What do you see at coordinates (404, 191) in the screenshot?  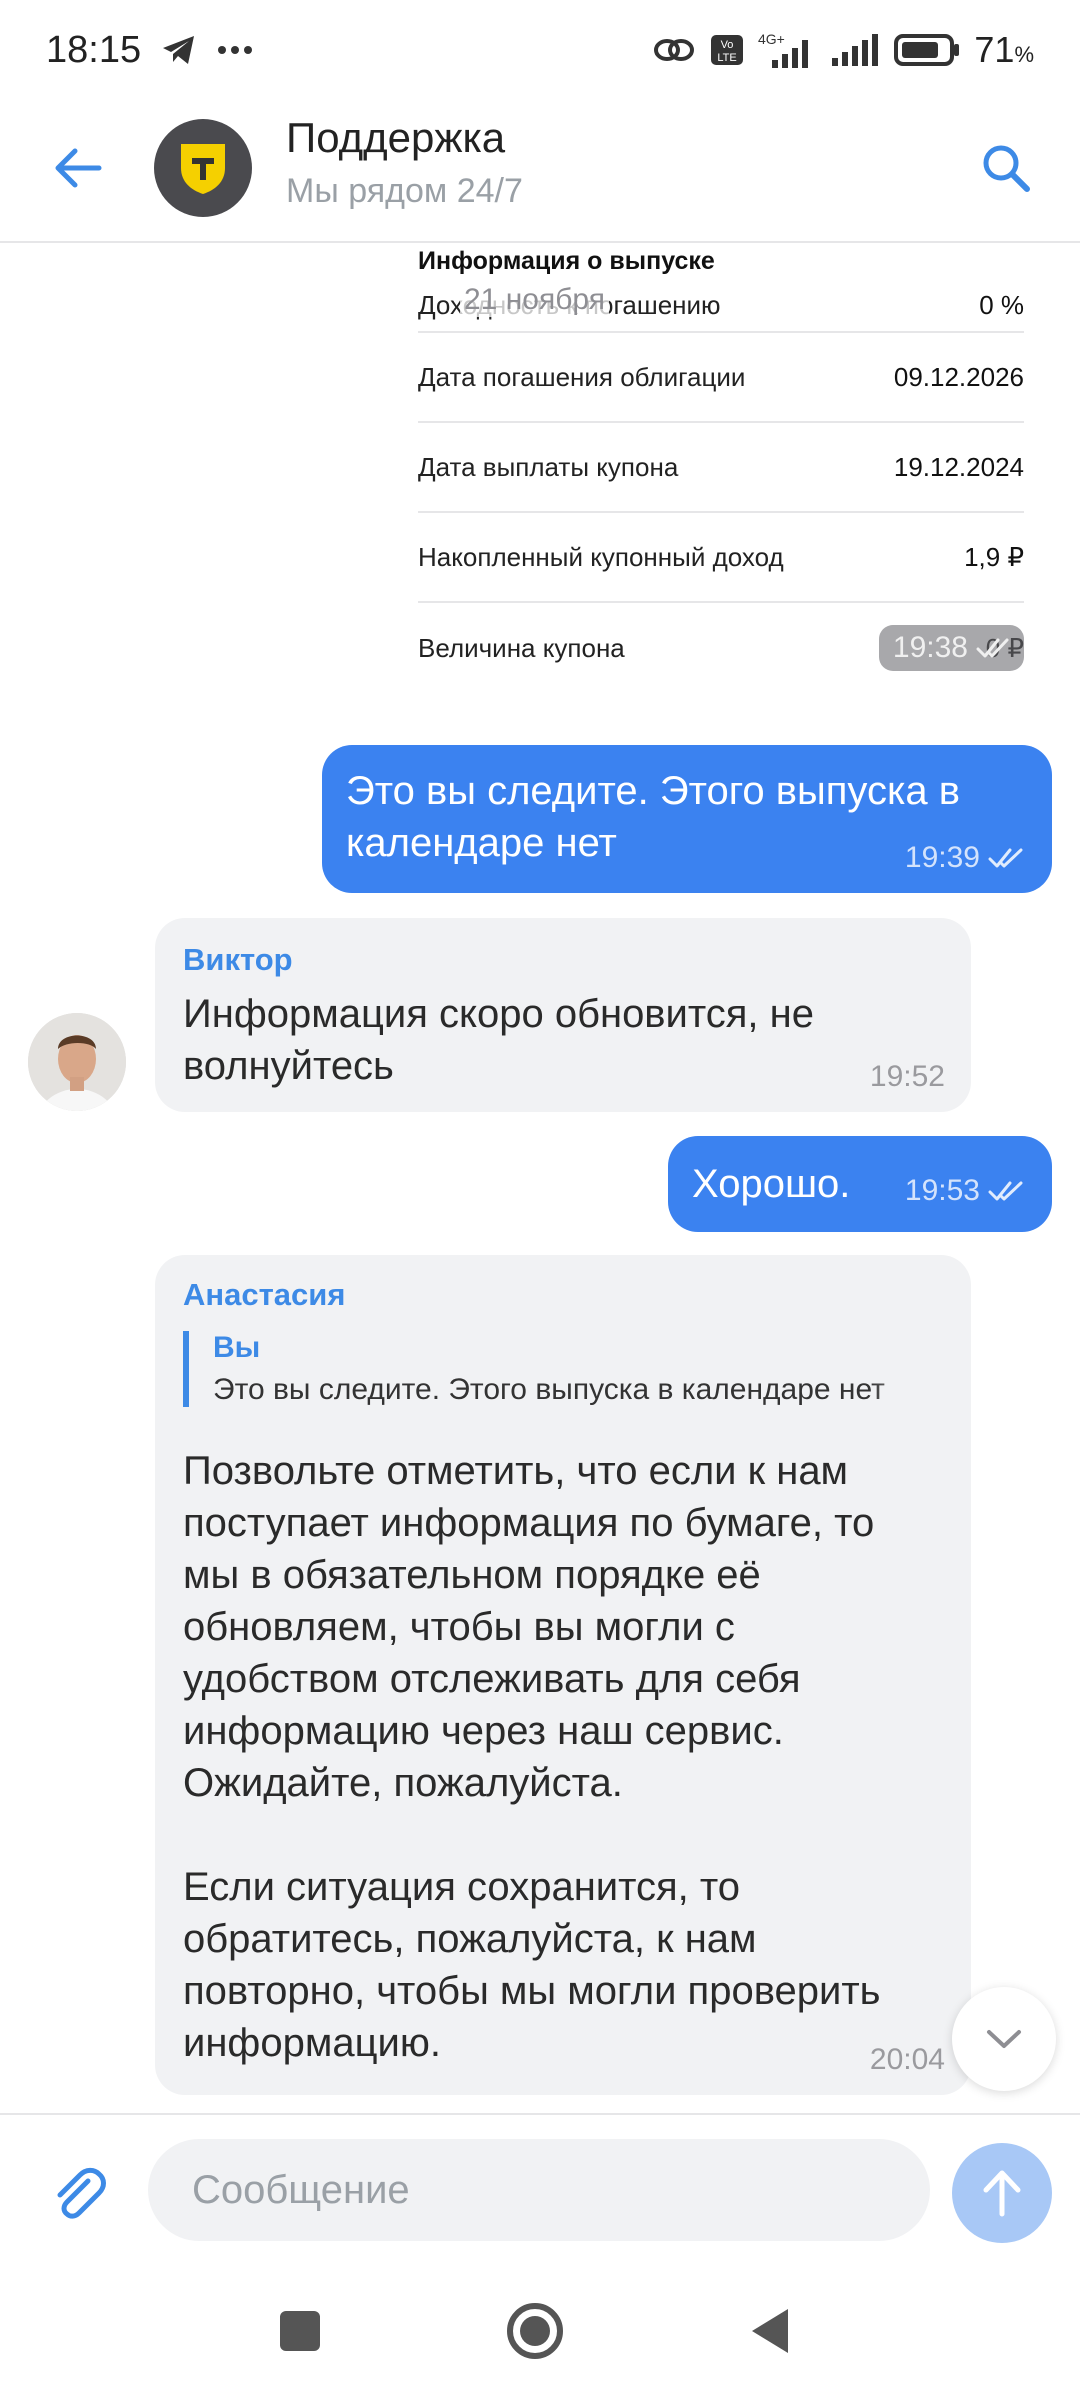 I see `chat-subtitle: Мы рядом 24/7` at bounding box center [404, 191].